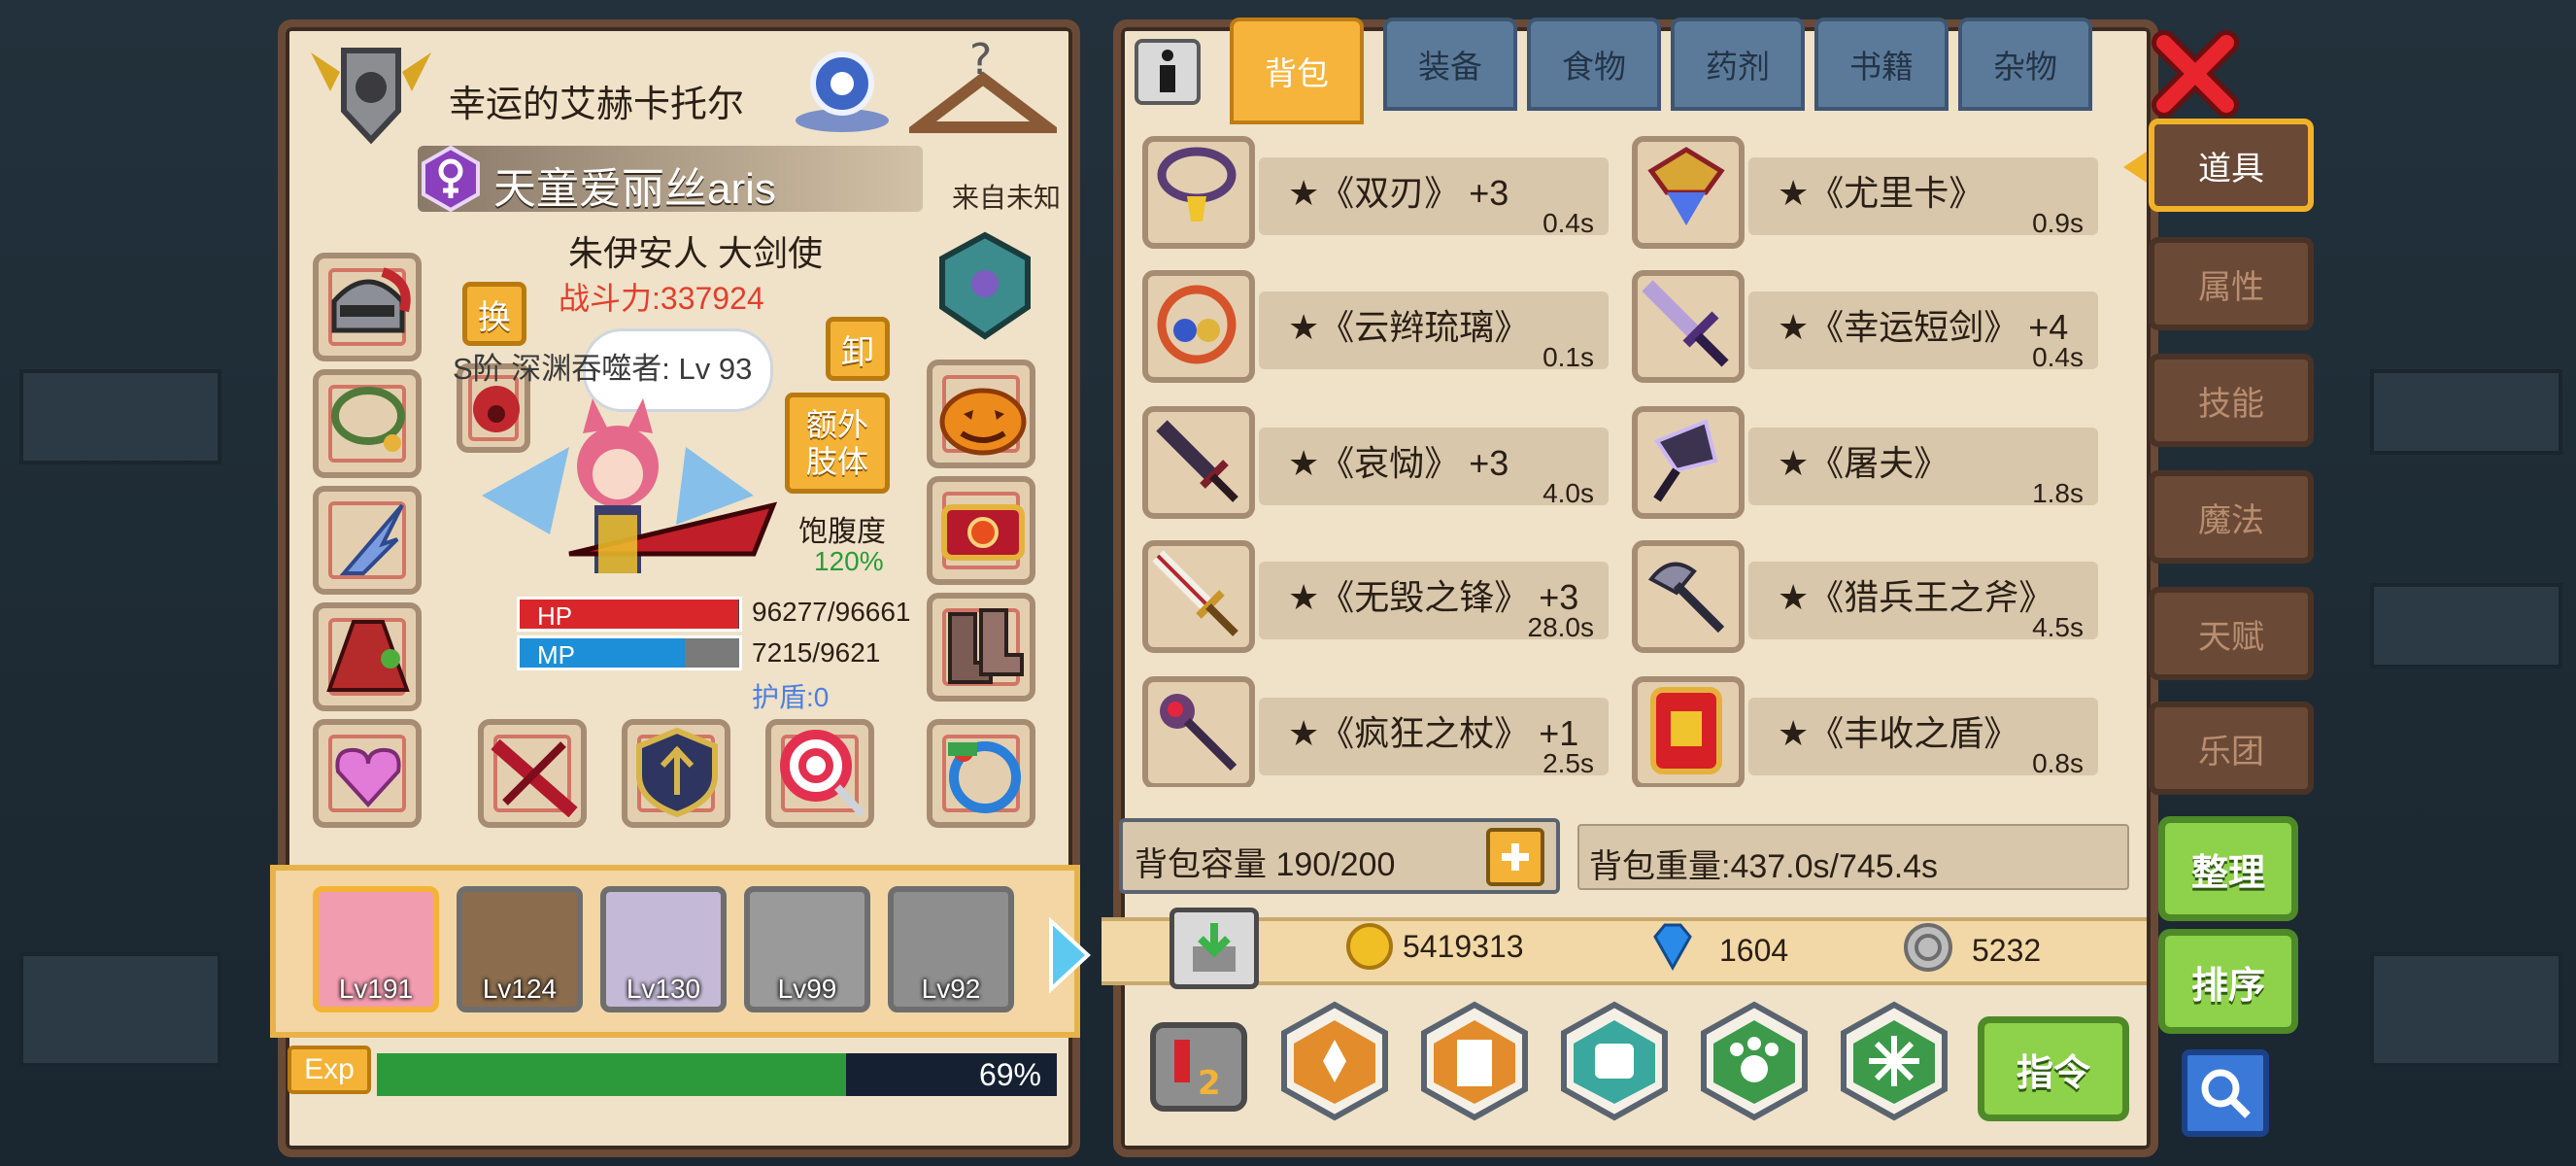 This screenshot has width=2576, height=1166. Describe the element at coordinates (1387, 596) in the screenshot. I see `list-item: ★《无毁之锋》 +3 28.0s` at that location.